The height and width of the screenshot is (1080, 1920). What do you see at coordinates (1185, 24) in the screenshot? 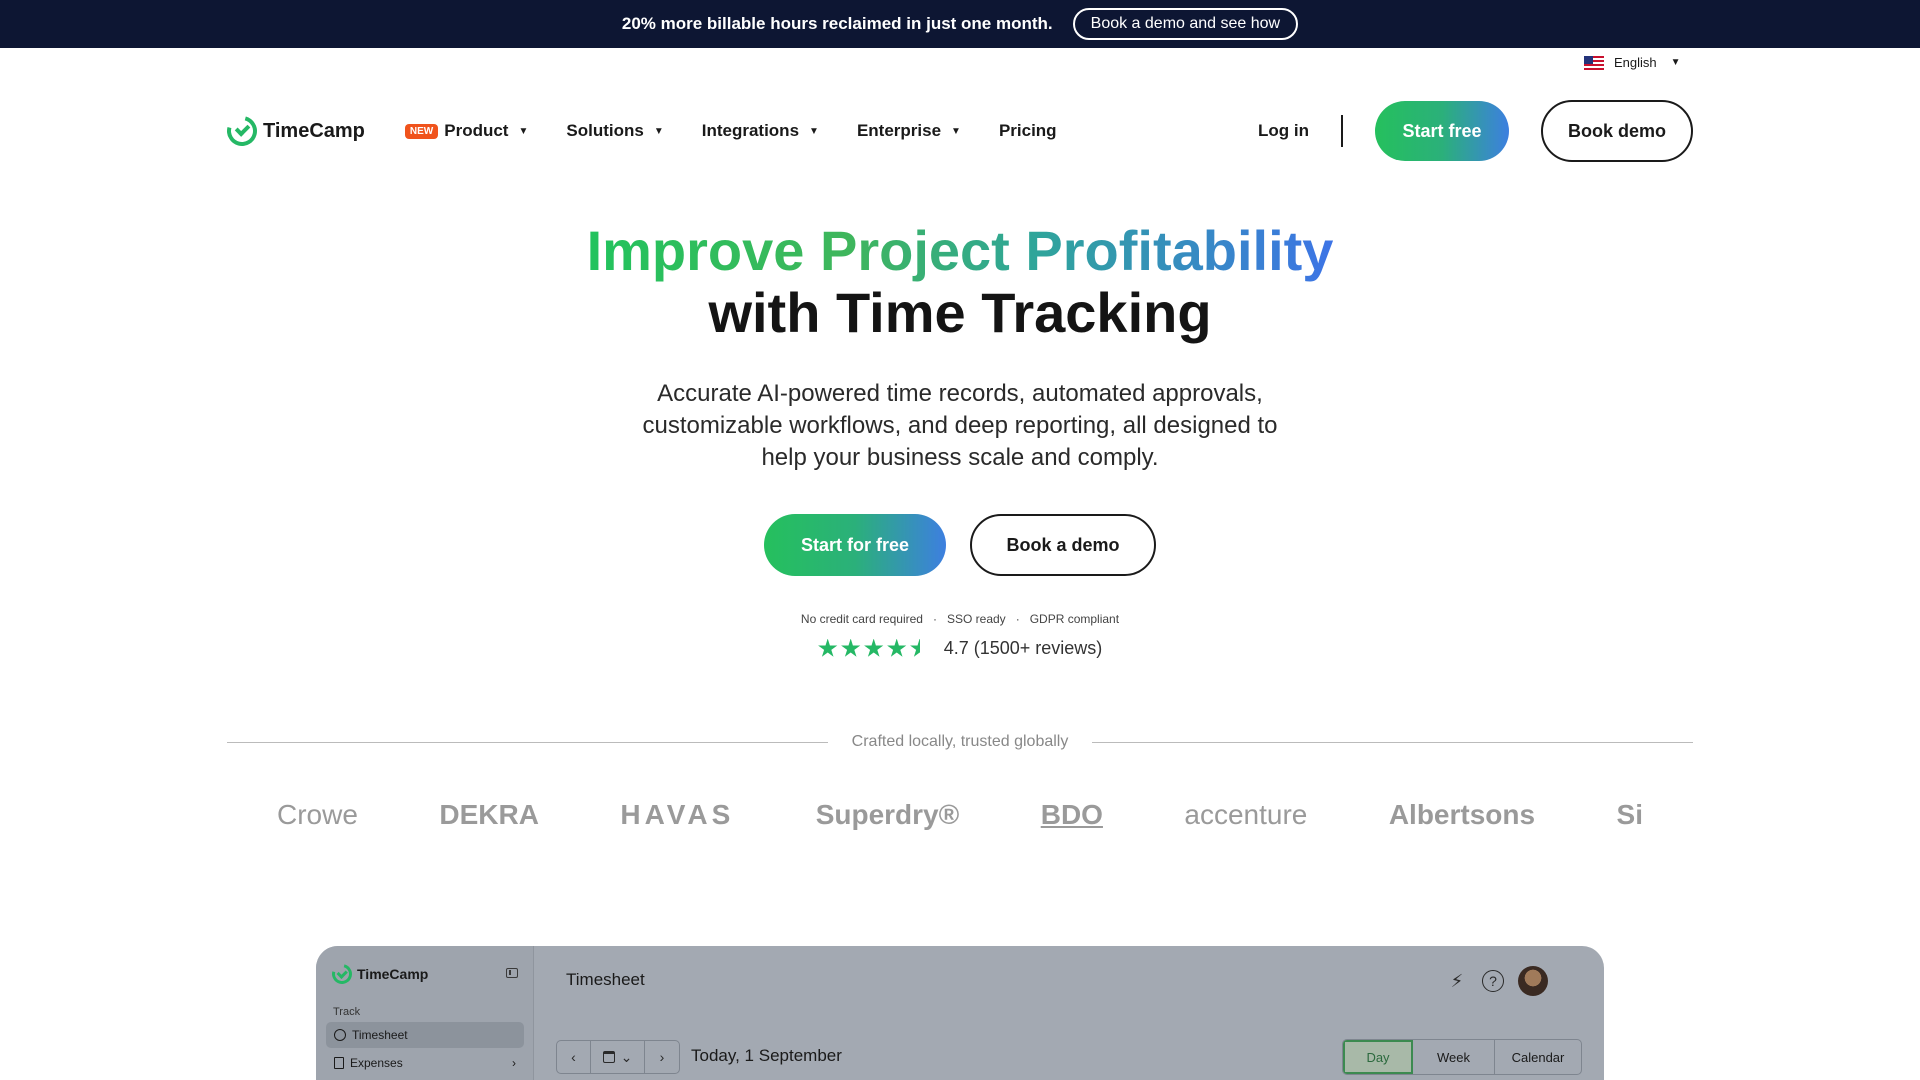
I see `announcement-cta-button: Book a demo and see how` at bounding box center [1185, 24].